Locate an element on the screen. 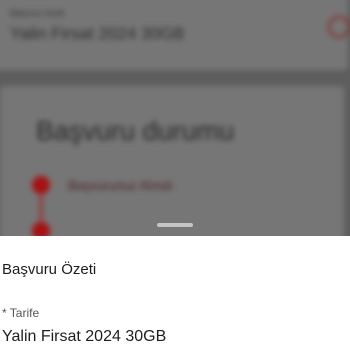 The height and width of the screenshot is (350, 350). sheet-drag-handle is located at coordinates (175, 225).